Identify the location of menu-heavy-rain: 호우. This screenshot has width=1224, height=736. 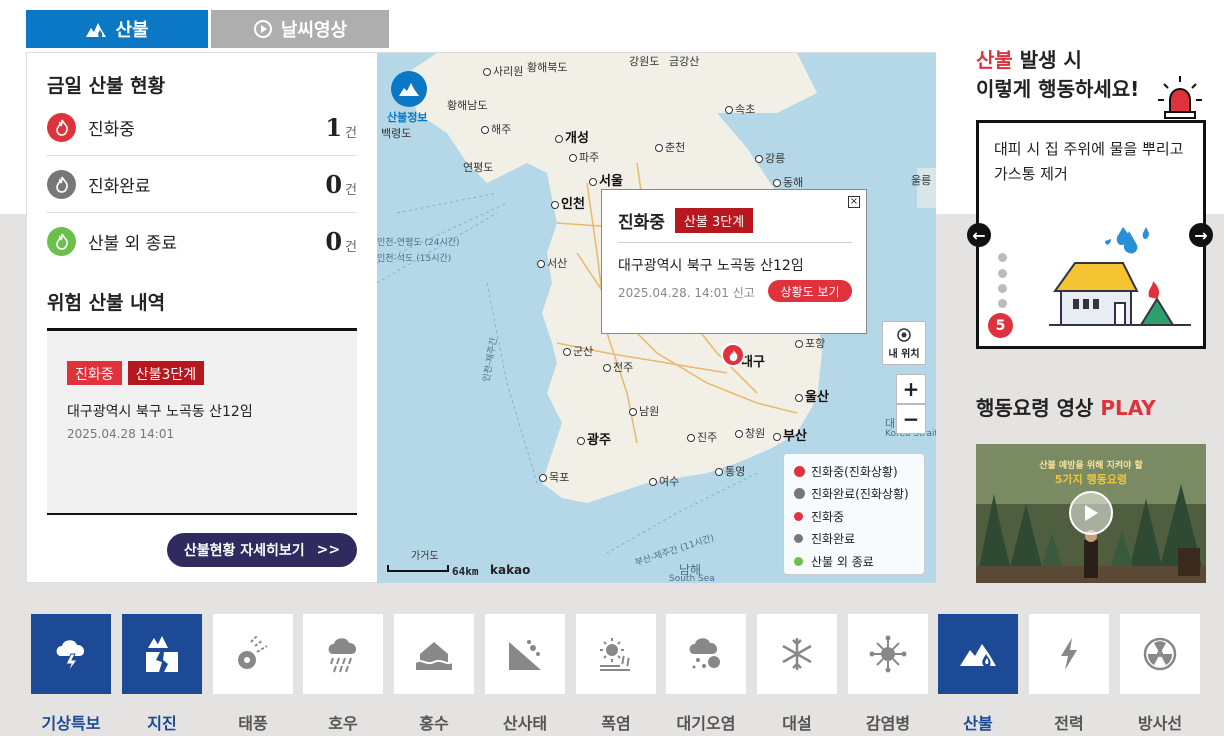
(343, 675).